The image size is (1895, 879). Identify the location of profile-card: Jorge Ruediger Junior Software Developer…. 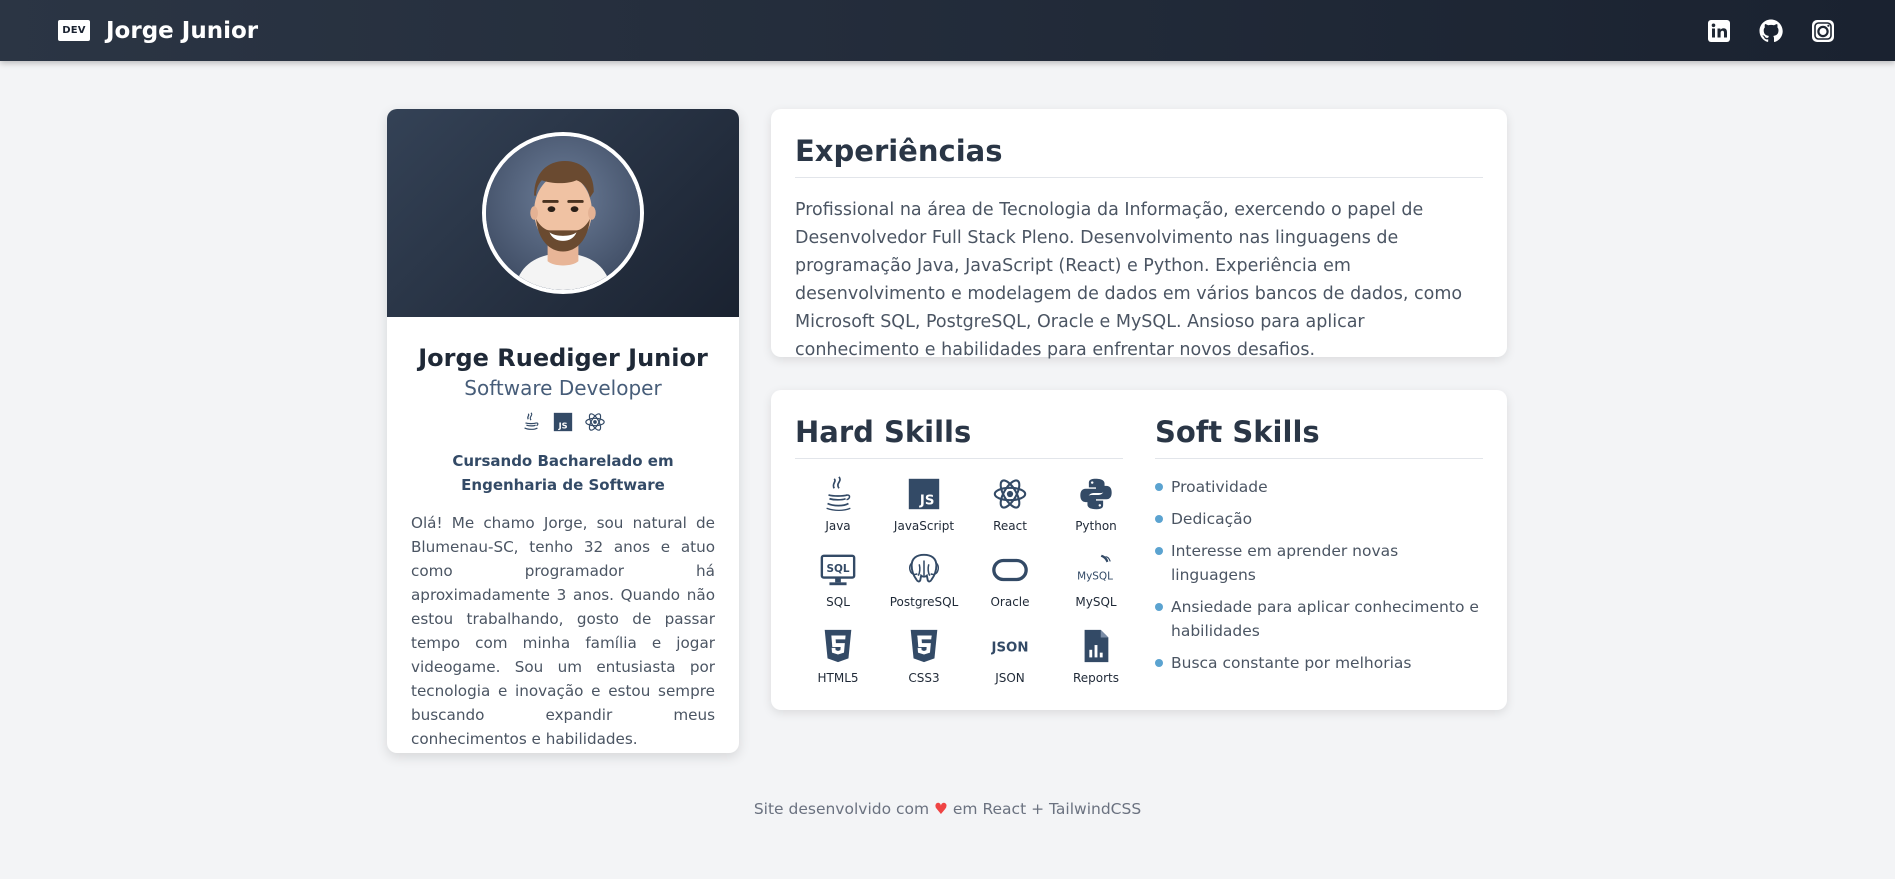
(563, 431).